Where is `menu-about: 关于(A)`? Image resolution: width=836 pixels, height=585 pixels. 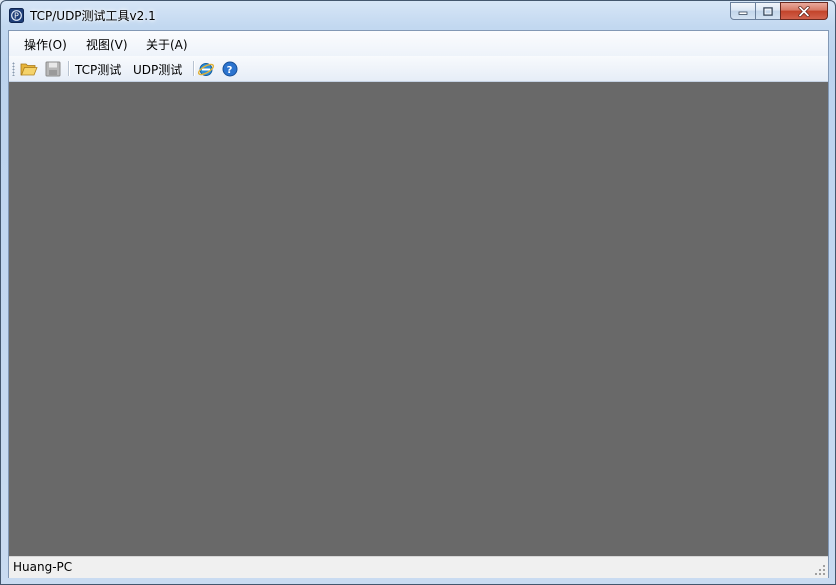 menu-about: 关于(A) is located at coordinates (167, 44).